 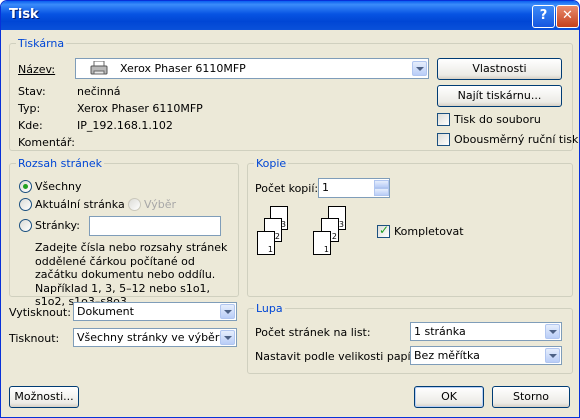 I want to click on status-value: nečinná, so click(x=99, y=91).